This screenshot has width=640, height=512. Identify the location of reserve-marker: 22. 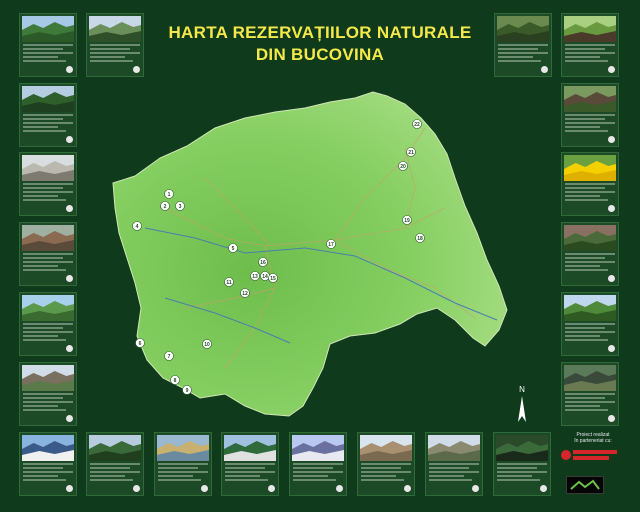
(417, 124).